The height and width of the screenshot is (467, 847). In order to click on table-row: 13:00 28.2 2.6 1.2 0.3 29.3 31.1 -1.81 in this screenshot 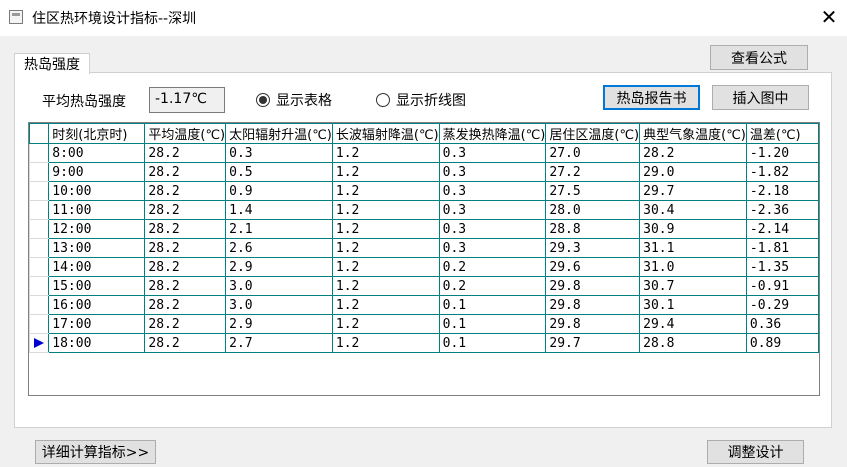, I will do `click(424, 248)`.